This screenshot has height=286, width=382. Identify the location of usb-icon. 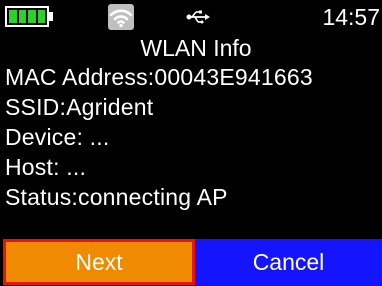
(198, 17).